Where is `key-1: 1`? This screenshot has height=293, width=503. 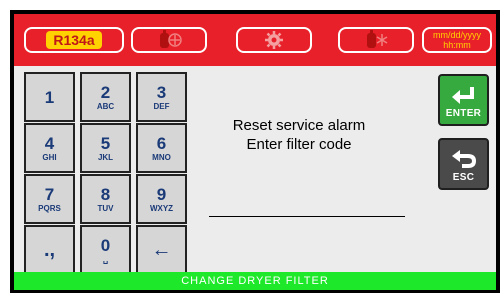 key-1: 1 is located at coordinates (49, 97).